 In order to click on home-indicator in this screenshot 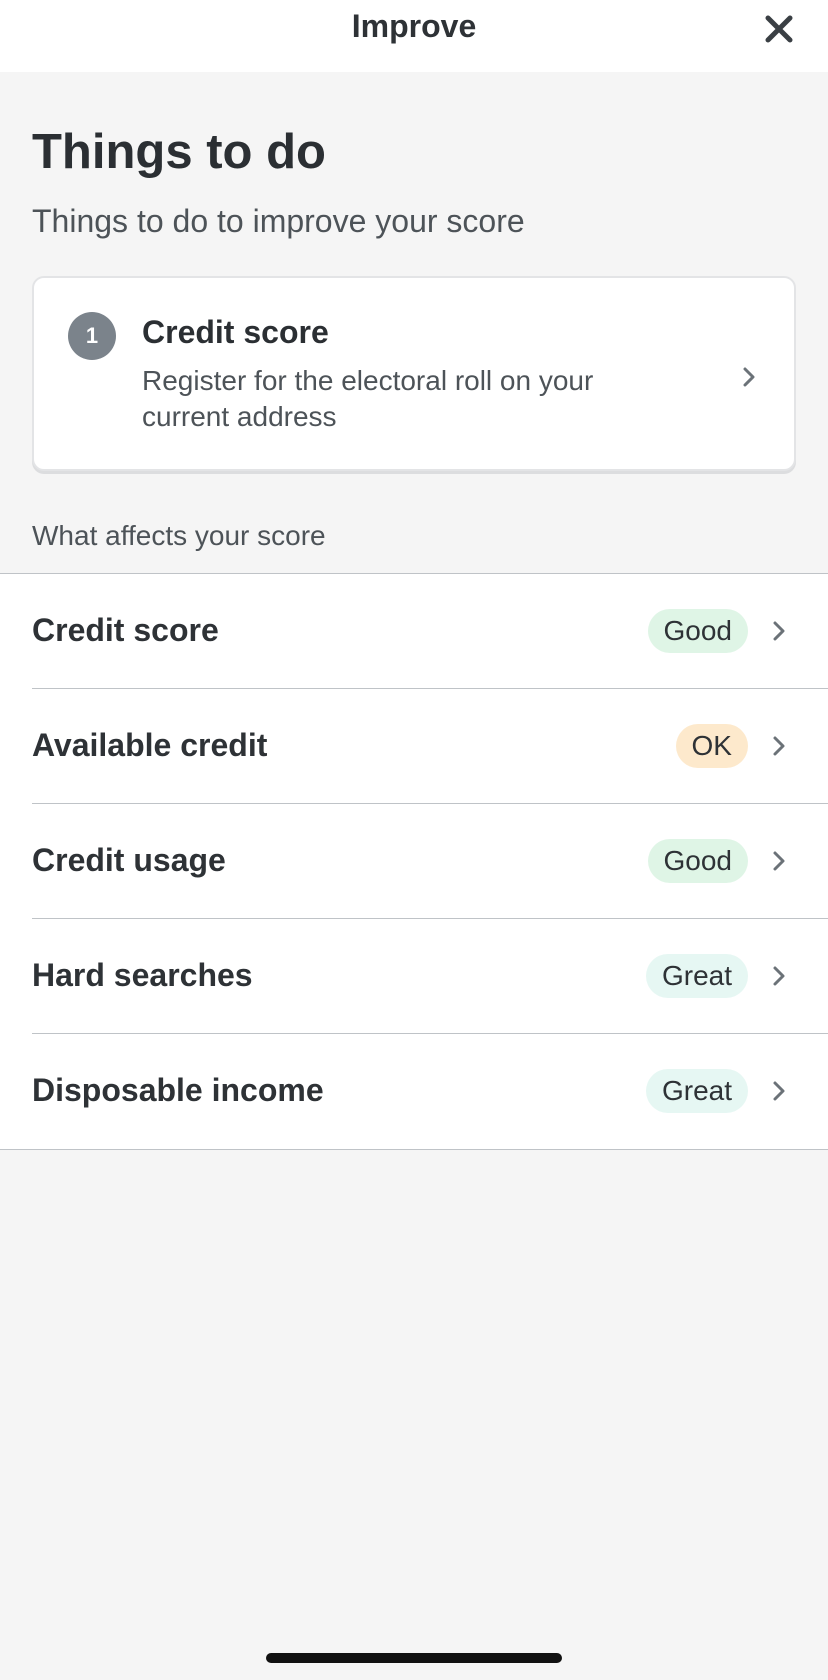, I will do `click(414, 1658)`.